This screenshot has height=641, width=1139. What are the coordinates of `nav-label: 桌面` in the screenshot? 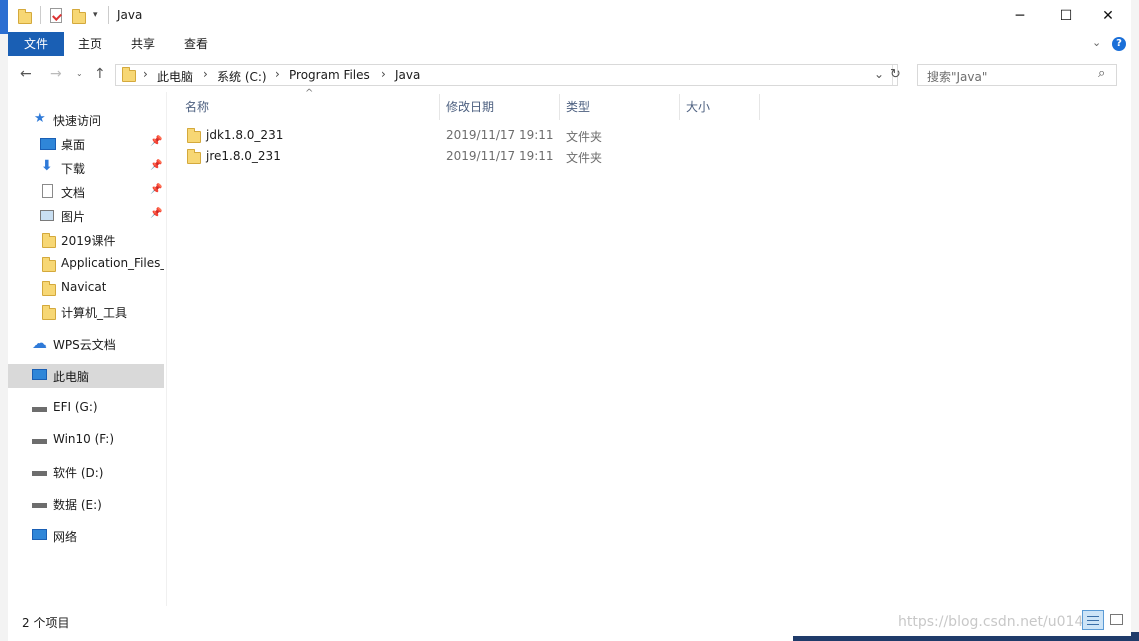 It's located at (73, 145).